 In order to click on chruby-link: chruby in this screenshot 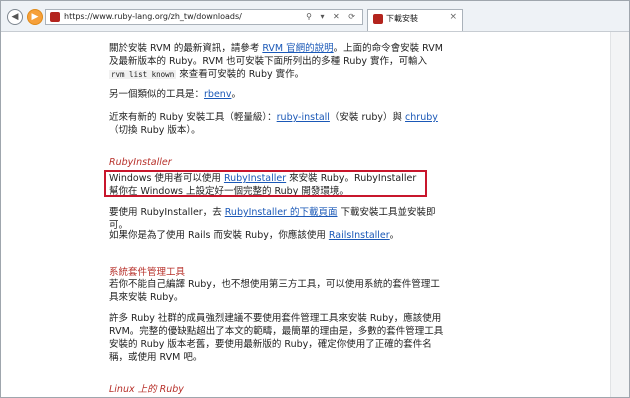, I will do `click(421, 117)`.